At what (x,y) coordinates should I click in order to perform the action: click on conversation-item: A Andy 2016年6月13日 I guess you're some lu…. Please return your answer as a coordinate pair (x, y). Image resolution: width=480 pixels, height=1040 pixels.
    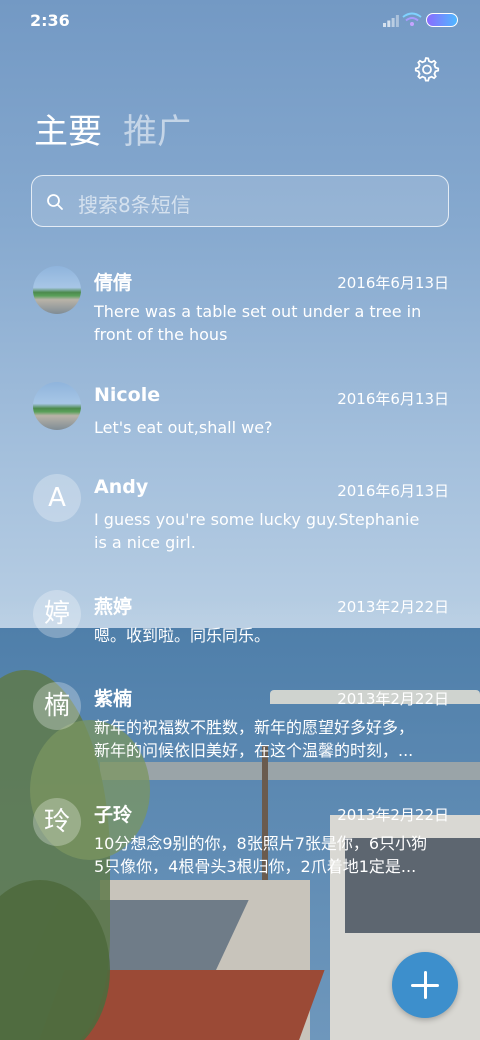
    Looking at the image, I should click on (240, 518).